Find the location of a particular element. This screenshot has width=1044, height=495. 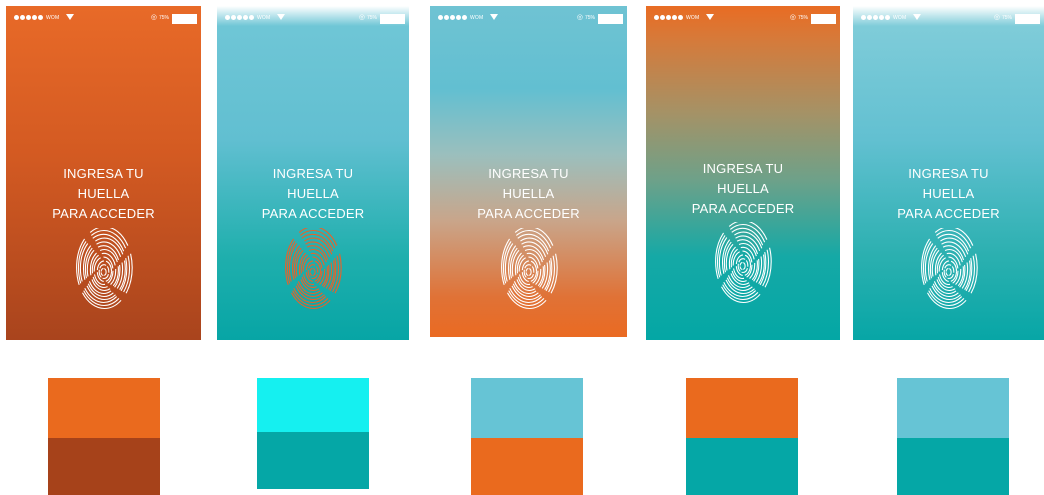

phone-screen-3: WOM ◎ 75% INGRESA TU HUELLA PARA ACCEDER is located at coordinates (528, 171).